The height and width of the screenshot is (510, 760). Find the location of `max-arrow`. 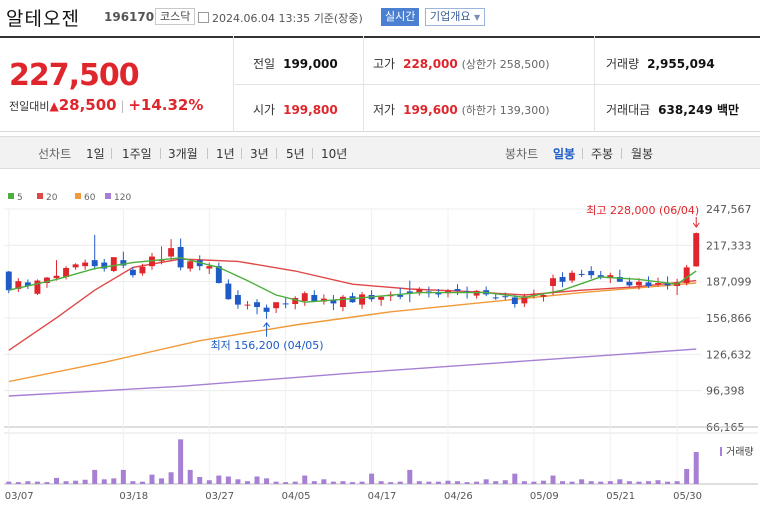

max-arrow is located at coordinates (696, 222).